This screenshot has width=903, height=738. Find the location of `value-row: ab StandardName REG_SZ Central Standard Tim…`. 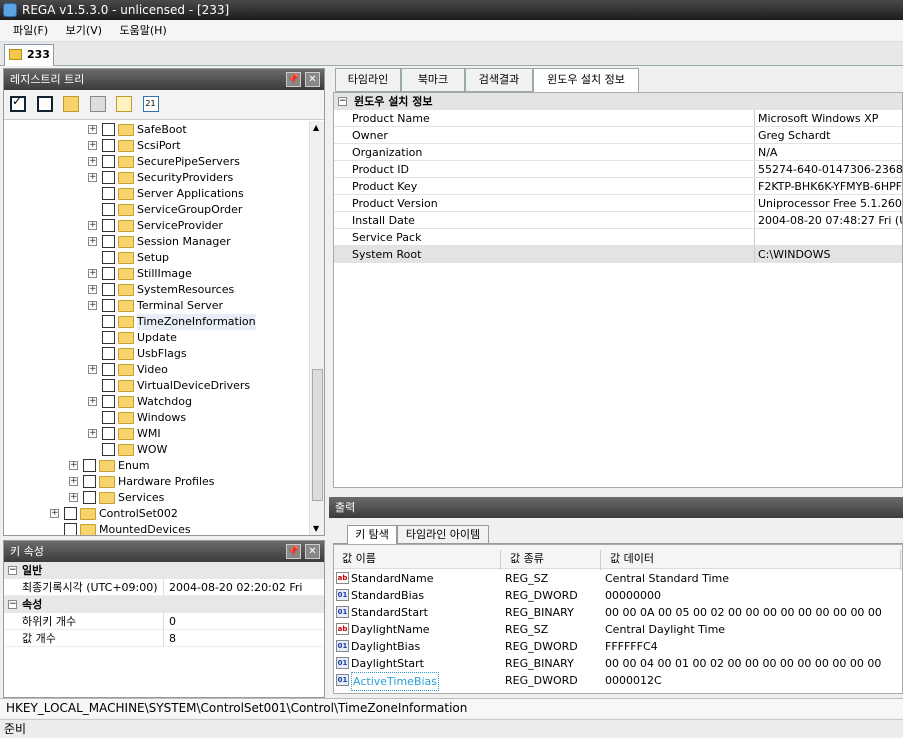

value-row: ab StandardName REG_SZ Central Standard Tim… is located at coordinates (618, 578).